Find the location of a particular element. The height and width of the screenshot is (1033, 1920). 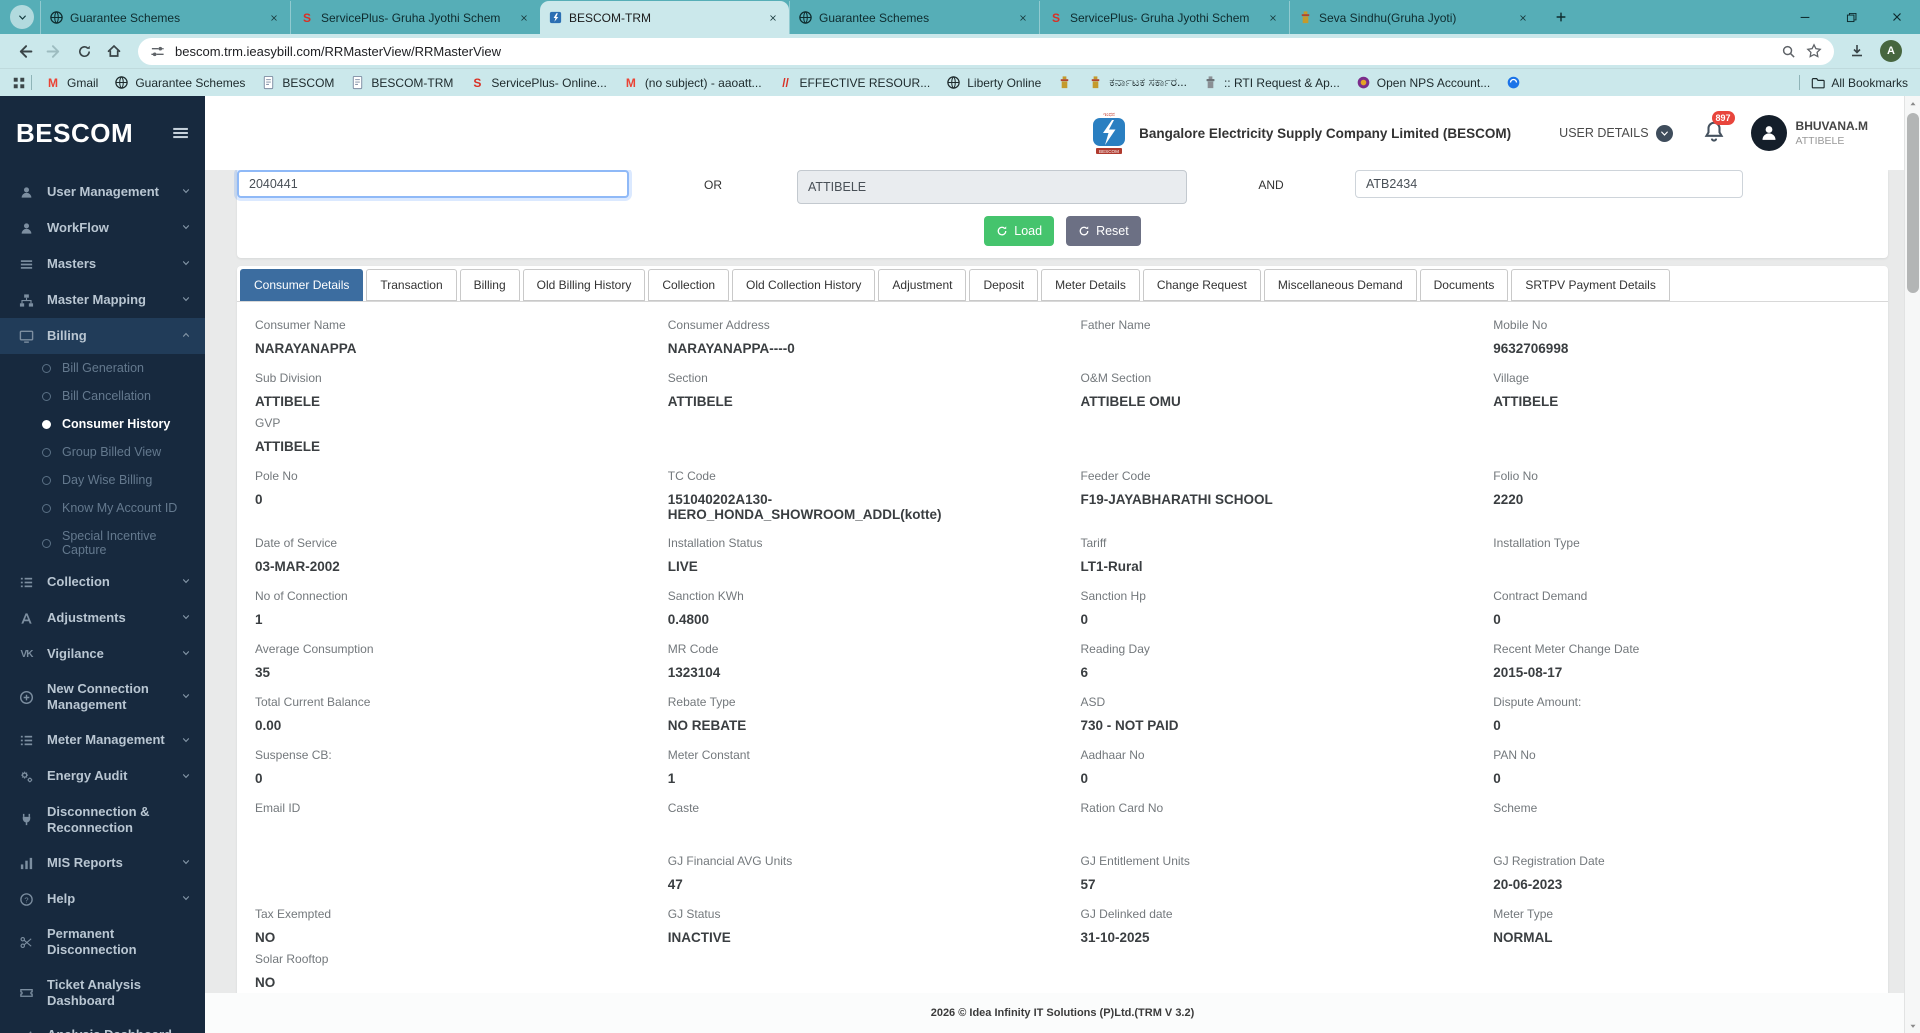

sidebar-item-ticket-analysis-dashboard: Ticket Analysis Dashboard is located at coordinates (102, 993).